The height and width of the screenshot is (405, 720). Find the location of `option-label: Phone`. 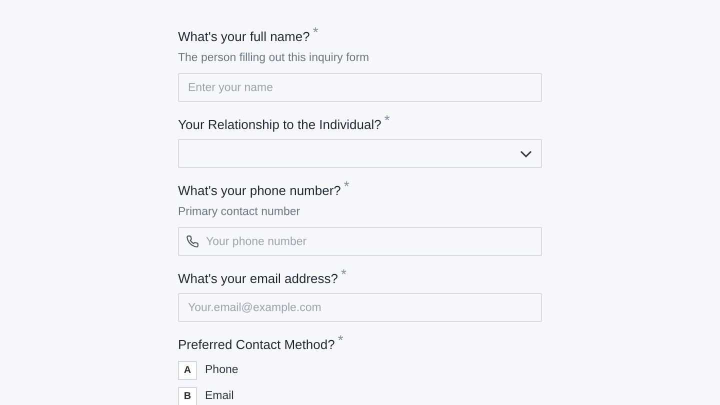

option-label: Phone is located at coordinates (221, 371).